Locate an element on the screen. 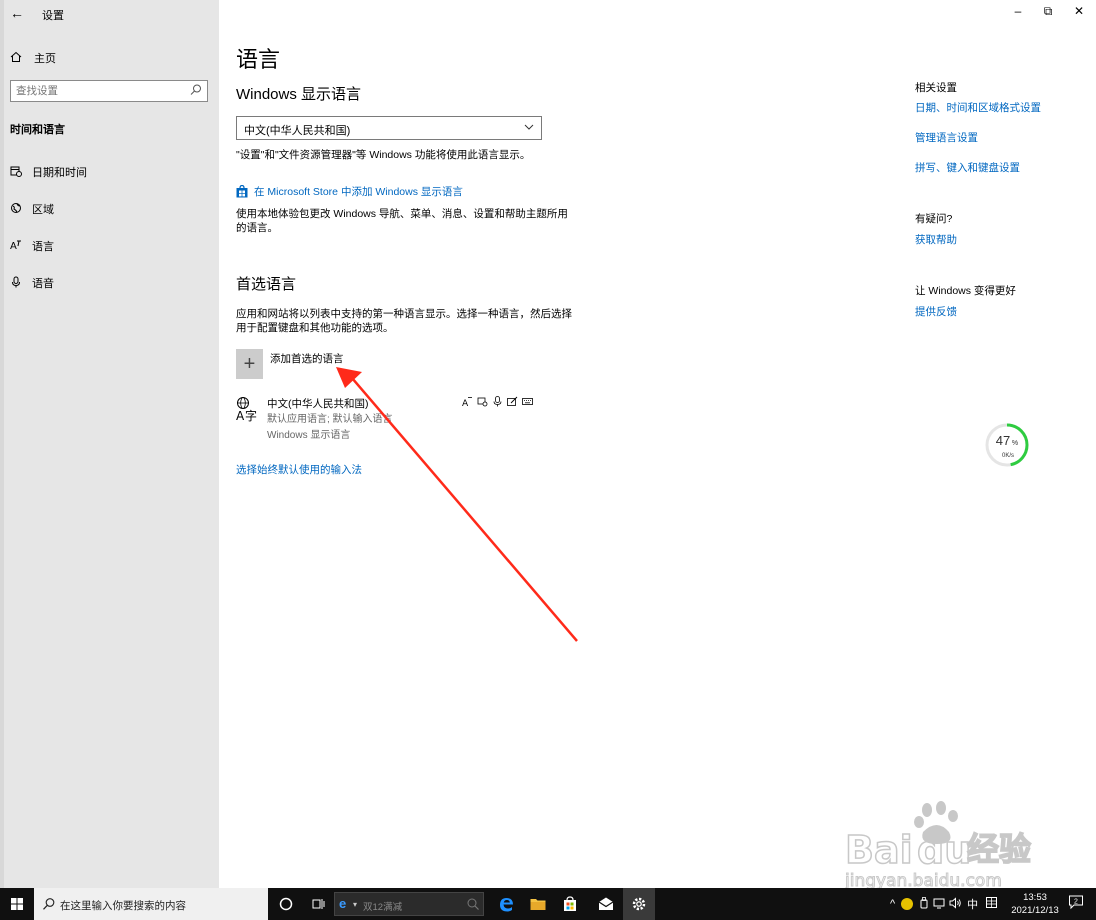  home-label: 主页 is located at coordinates (45, 59).